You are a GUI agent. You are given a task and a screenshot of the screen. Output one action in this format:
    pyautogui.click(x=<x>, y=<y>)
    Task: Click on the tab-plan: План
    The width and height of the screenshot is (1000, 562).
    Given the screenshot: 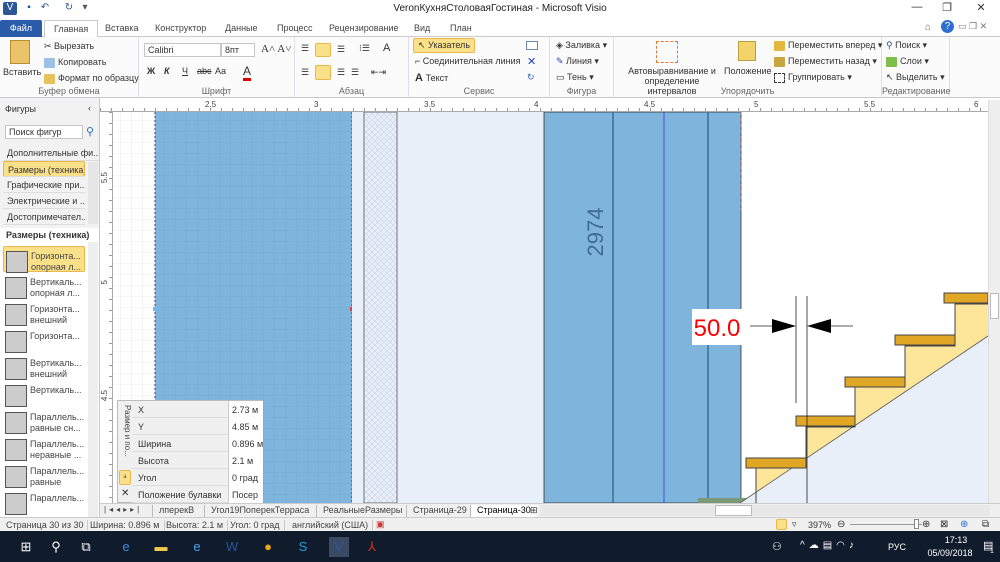 What is the action you would take?
    pyautogui.click(x=461, y=28)
    